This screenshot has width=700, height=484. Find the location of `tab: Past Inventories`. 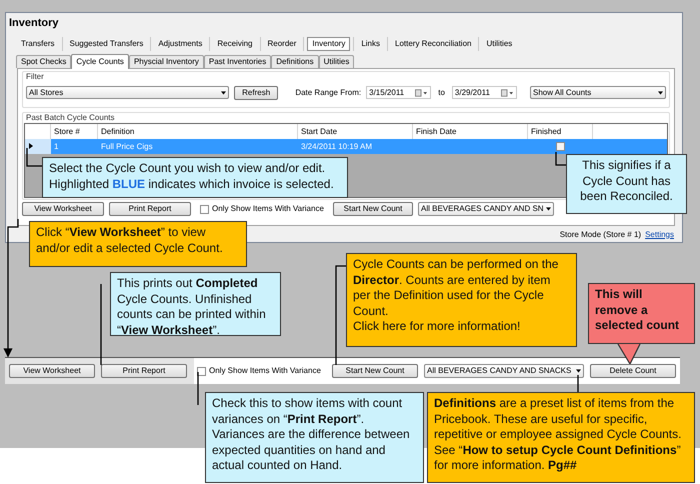

tab: Past Inventories is located at coordinates (238, 61).